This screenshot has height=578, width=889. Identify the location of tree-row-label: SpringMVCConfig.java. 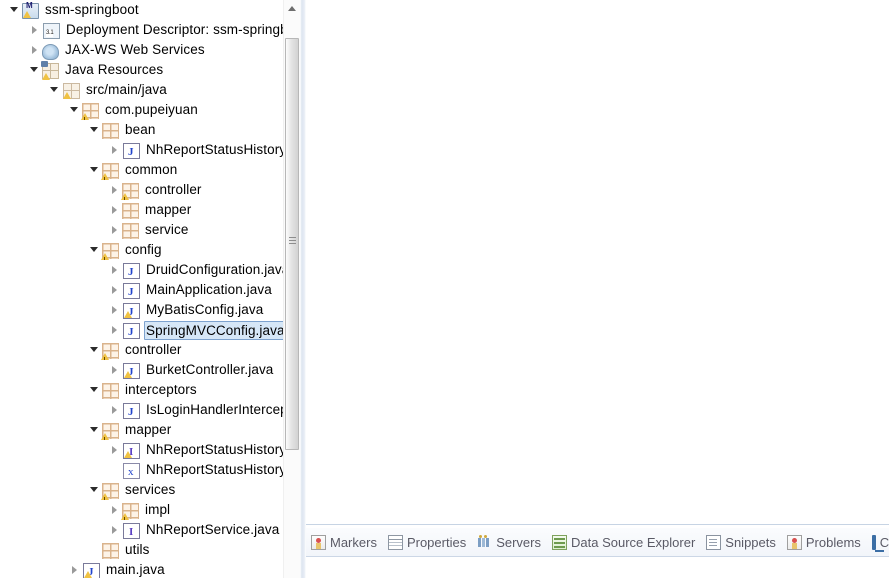
(213, 330).